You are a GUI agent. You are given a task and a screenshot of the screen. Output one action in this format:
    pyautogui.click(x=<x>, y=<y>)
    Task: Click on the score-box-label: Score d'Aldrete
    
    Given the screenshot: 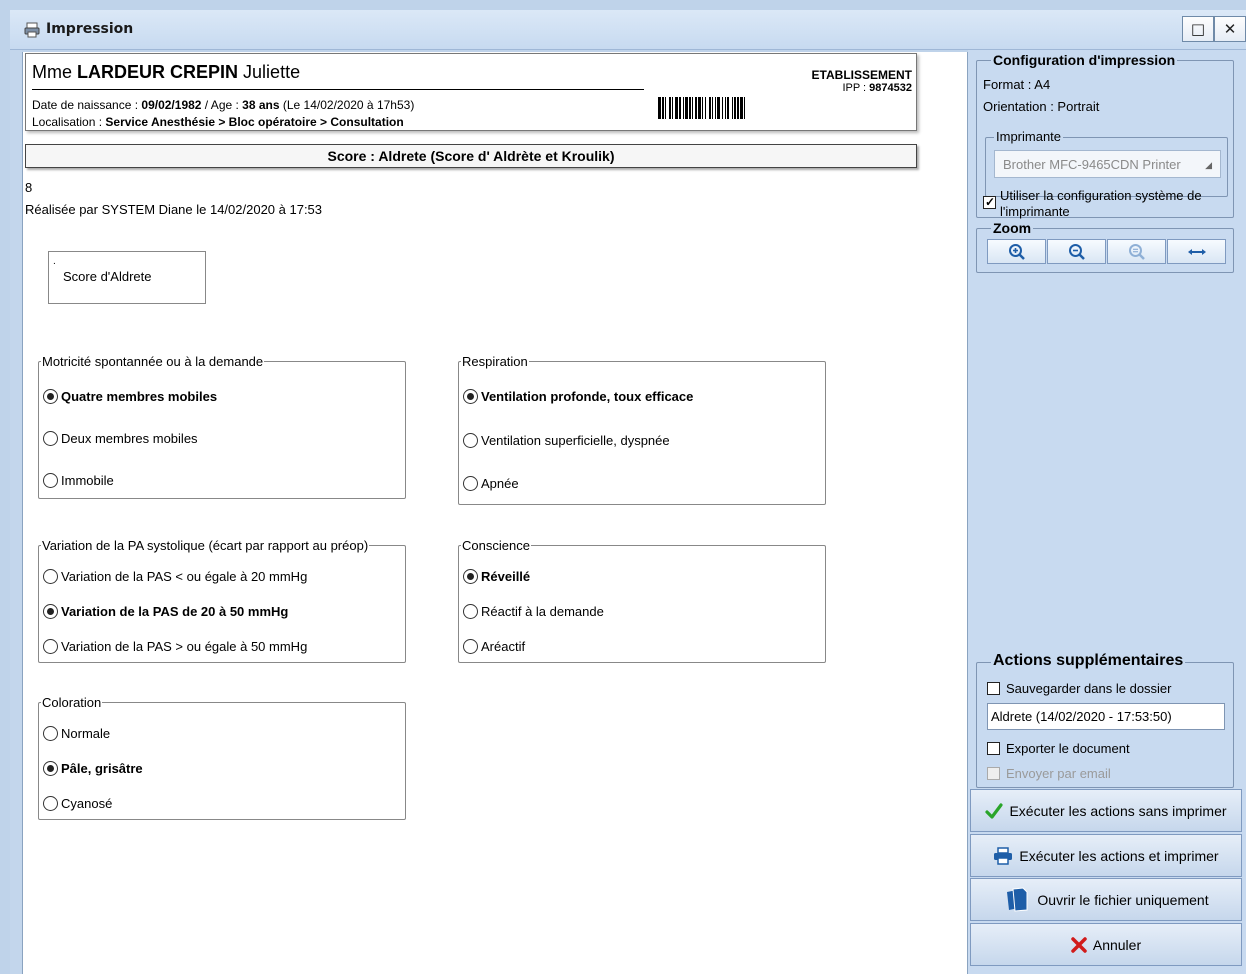 What is the action you would take?
    pyautogui.click(x=107, y=276)
    